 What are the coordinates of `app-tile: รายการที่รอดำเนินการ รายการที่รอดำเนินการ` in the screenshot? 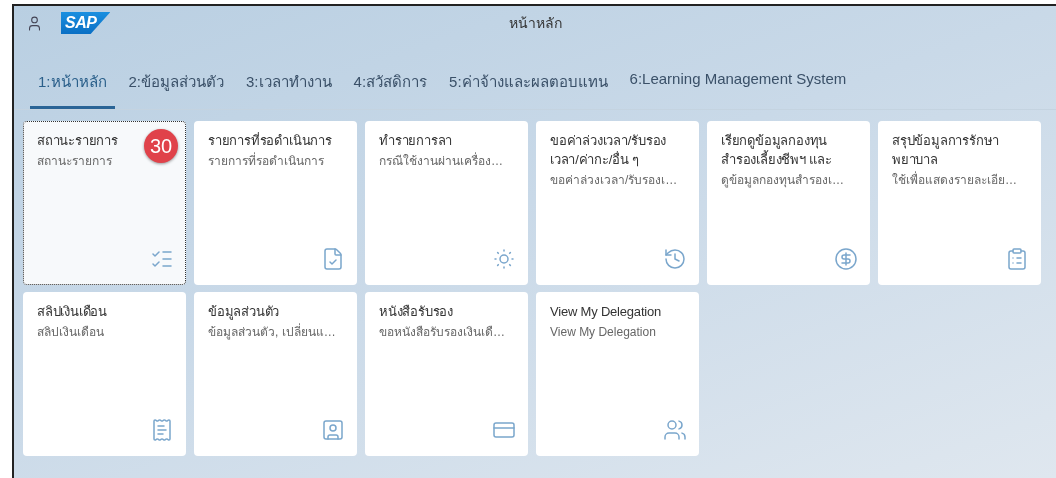 It's located at (275, 203).